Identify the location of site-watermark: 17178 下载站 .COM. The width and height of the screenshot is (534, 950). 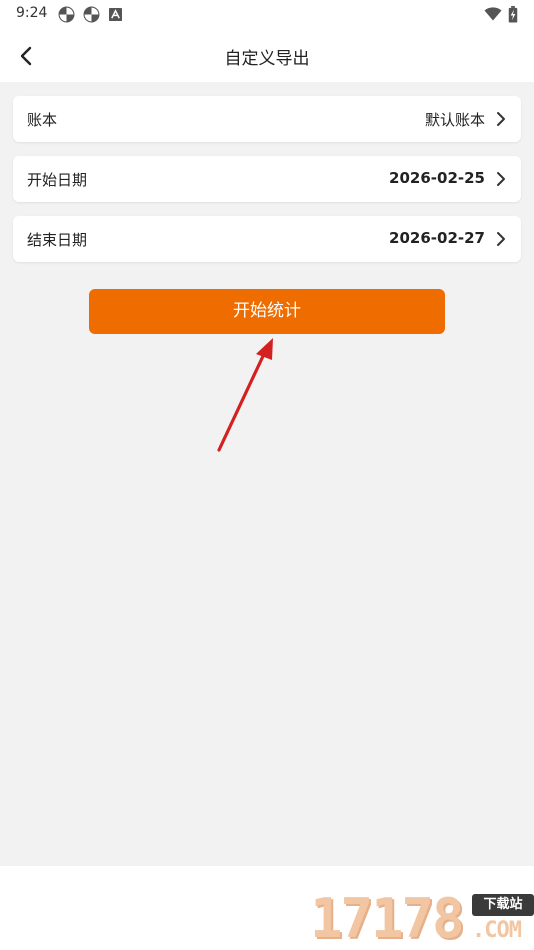
(422, 919).